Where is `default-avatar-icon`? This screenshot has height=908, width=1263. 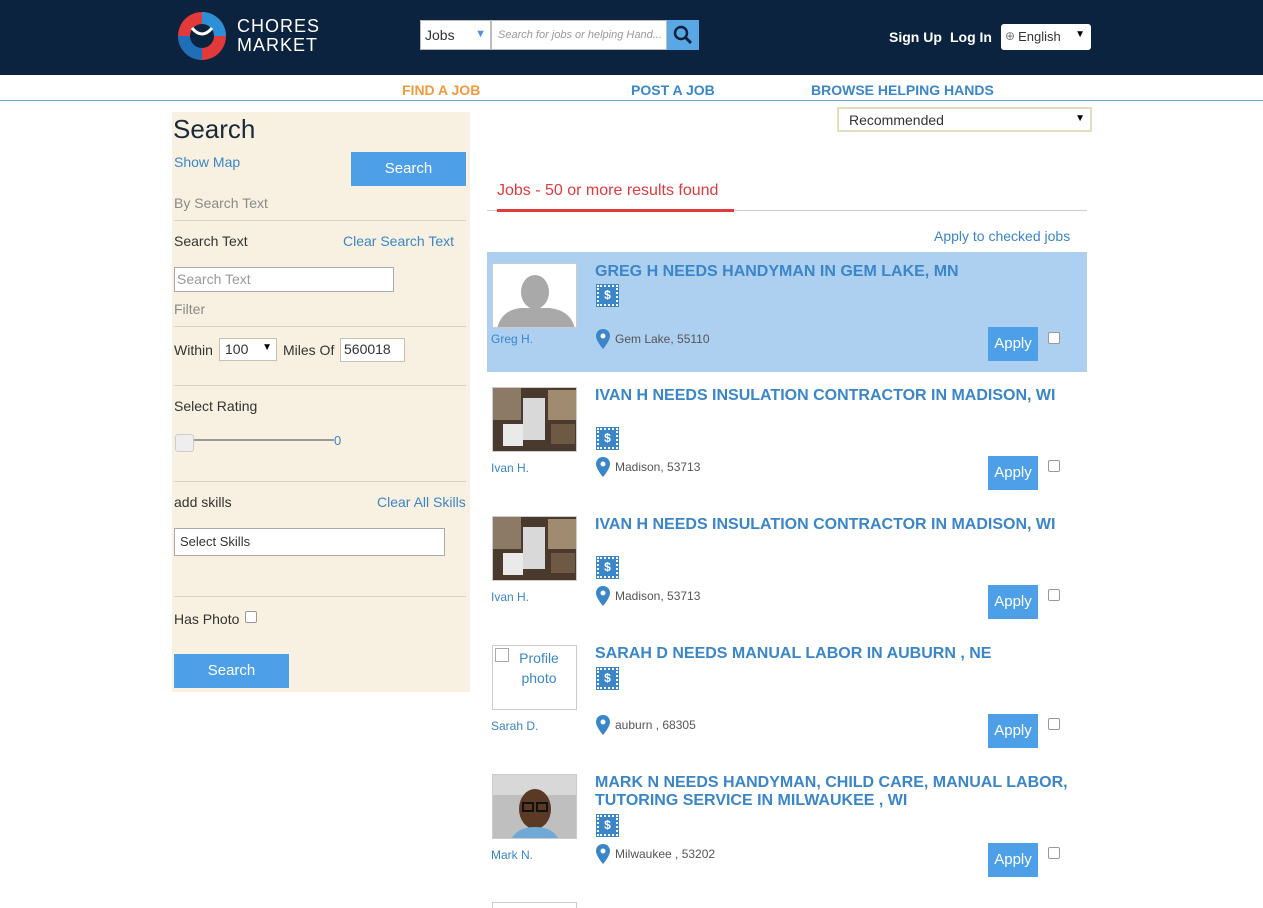 default-avatar-icon is located at coordinates (534, 295).